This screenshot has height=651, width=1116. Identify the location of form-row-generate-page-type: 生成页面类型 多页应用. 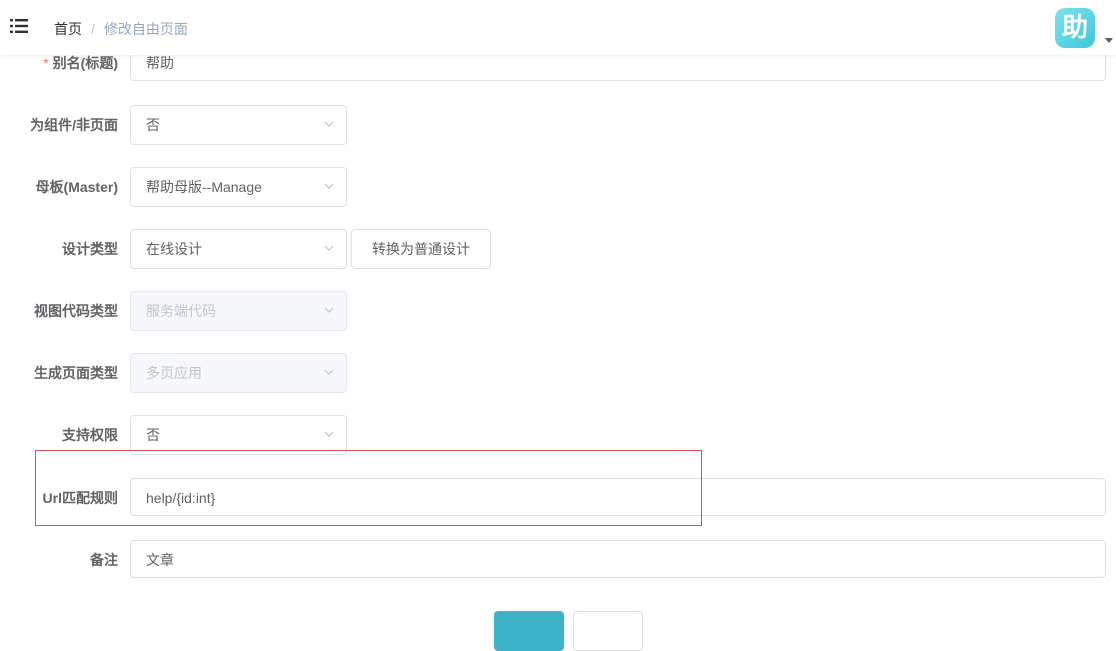
(558, 373).